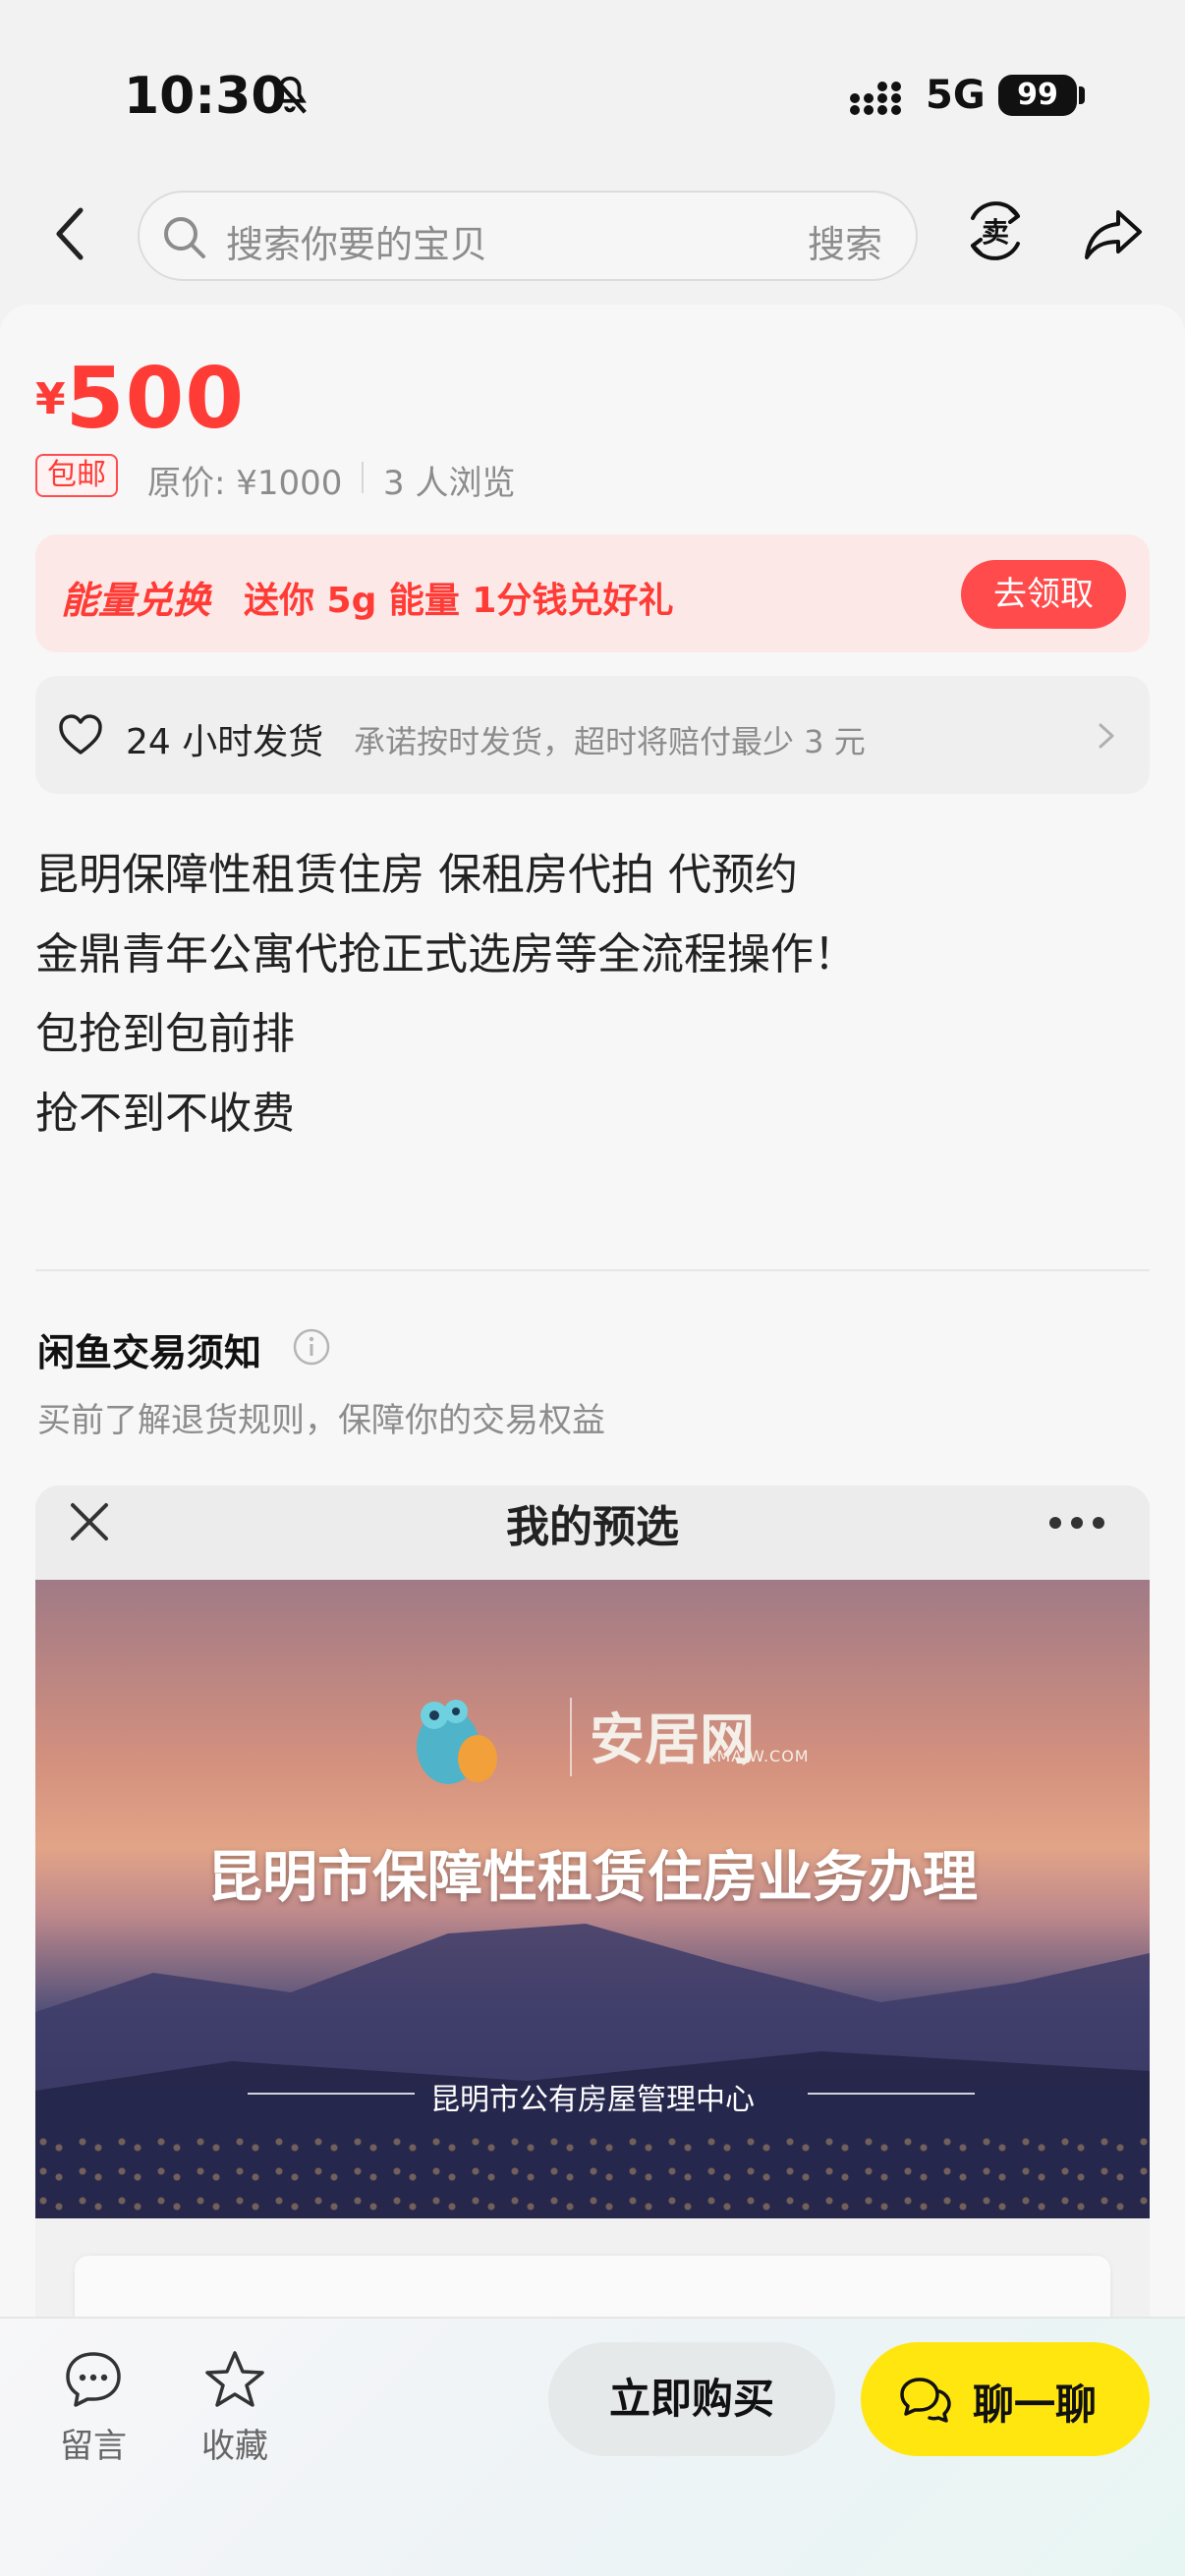  I want to click on banner-title: 昆明市保障性租赁住房业务办理, so click(592, 1878).